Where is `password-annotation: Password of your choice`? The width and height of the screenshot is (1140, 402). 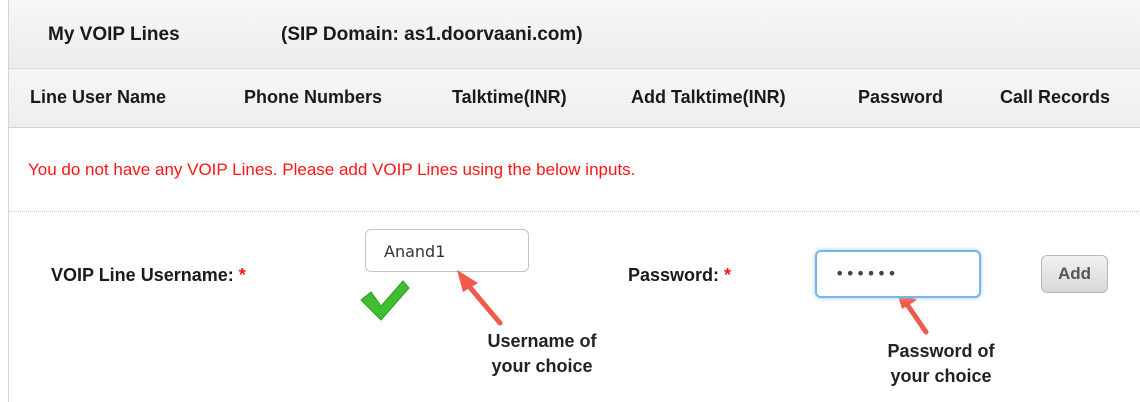 password-annotation: Password of your choice is located at coordinates (941, 363).